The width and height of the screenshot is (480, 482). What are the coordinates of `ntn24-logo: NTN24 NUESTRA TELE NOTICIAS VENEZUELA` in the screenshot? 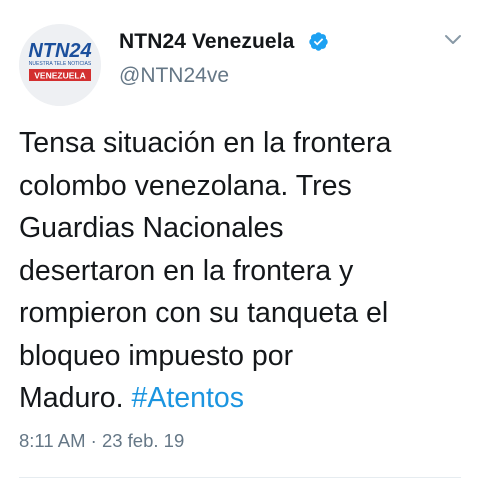 It's located at (60, 65).